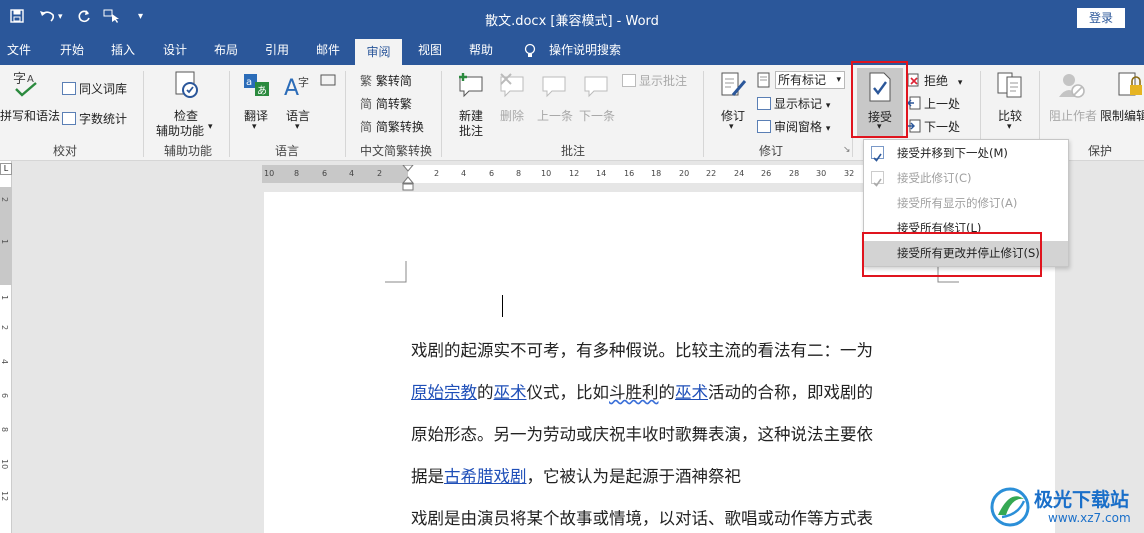 The height and width of the screenshot is (533, 1144). What do you see at coordinates (444, 392) in the screenshot?
I see `link-primitive-religion: 原始宗教` at bounding box center [444, 392].